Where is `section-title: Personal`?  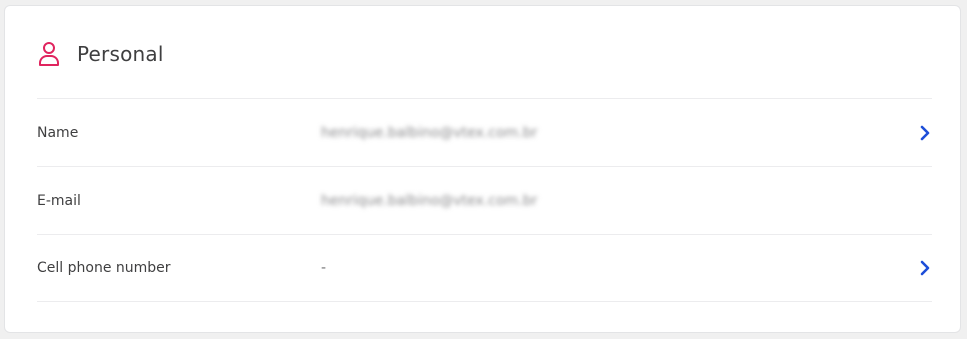
section-title: Personal is located at coordinates (120, 54).